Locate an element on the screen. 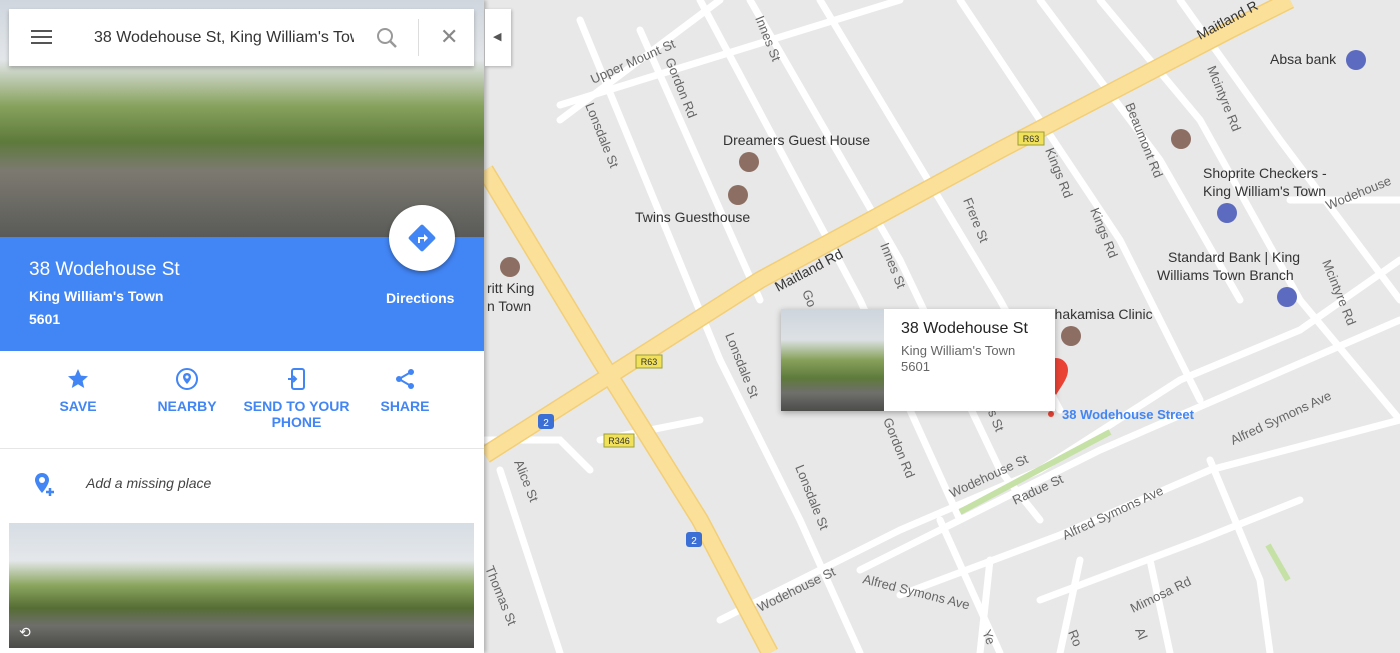 The image size is (1400, 653). poi-label: King William's Town is located at coordinates (1264, 191).